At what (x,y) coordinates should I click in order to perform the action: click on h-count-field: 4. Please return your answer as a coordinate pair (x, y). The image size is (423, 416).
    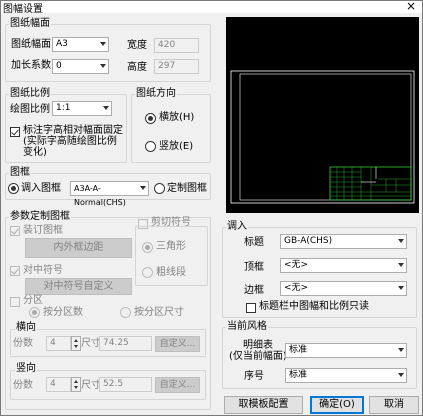
    Looking at the image, I should click on (58, 343).